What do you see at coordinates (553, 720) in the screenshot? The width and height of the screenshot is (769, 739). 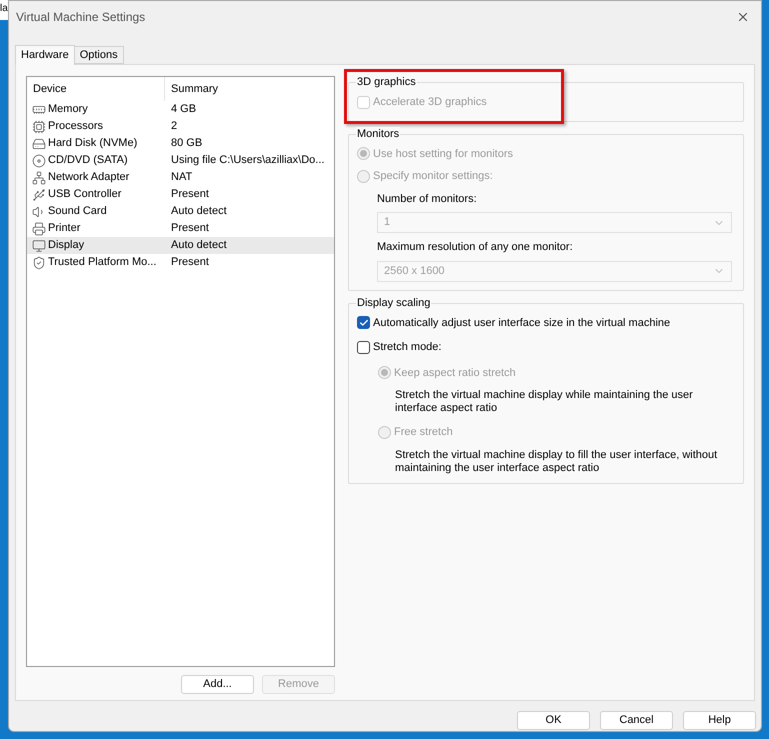 I see `dialog-button: OK` at bounding box center [553, 720].